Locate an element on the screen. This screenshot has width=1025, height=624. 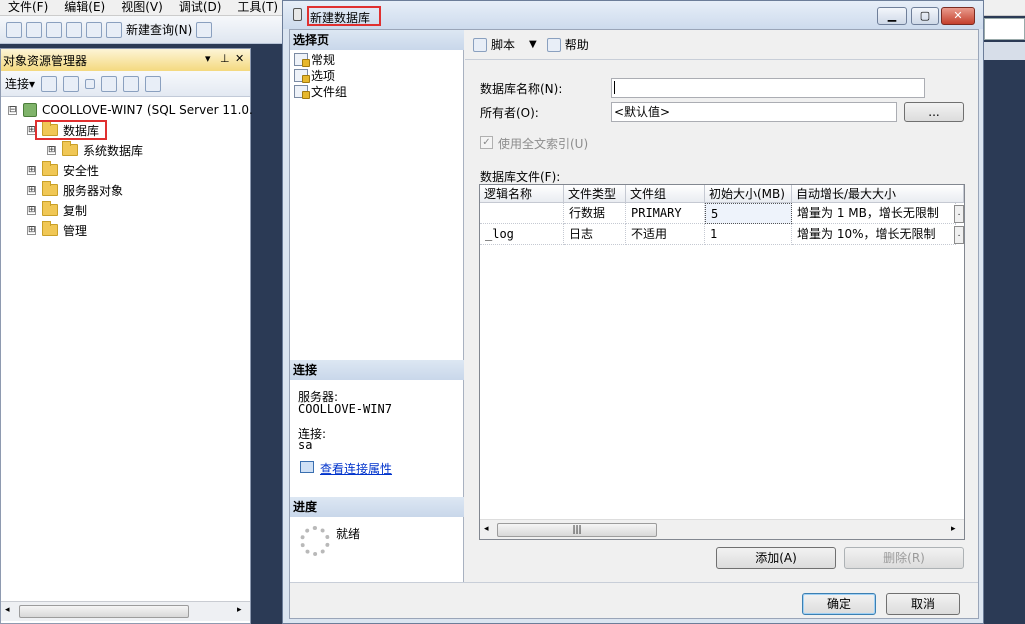
help-button: 帮助 is located at coordinates (577, 44).